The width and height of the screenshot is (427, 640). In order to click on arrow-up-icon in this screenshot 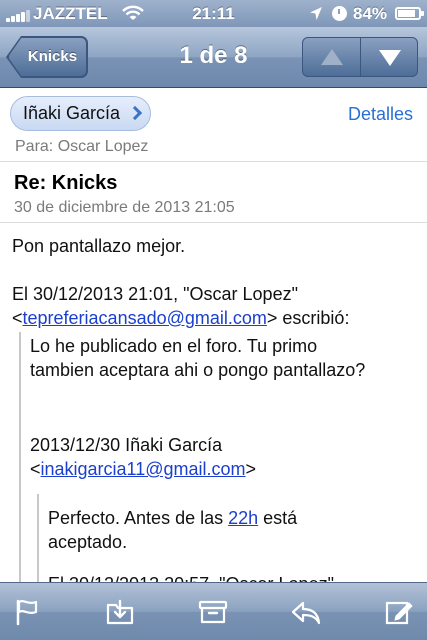, I will do `click(332, 57)`.